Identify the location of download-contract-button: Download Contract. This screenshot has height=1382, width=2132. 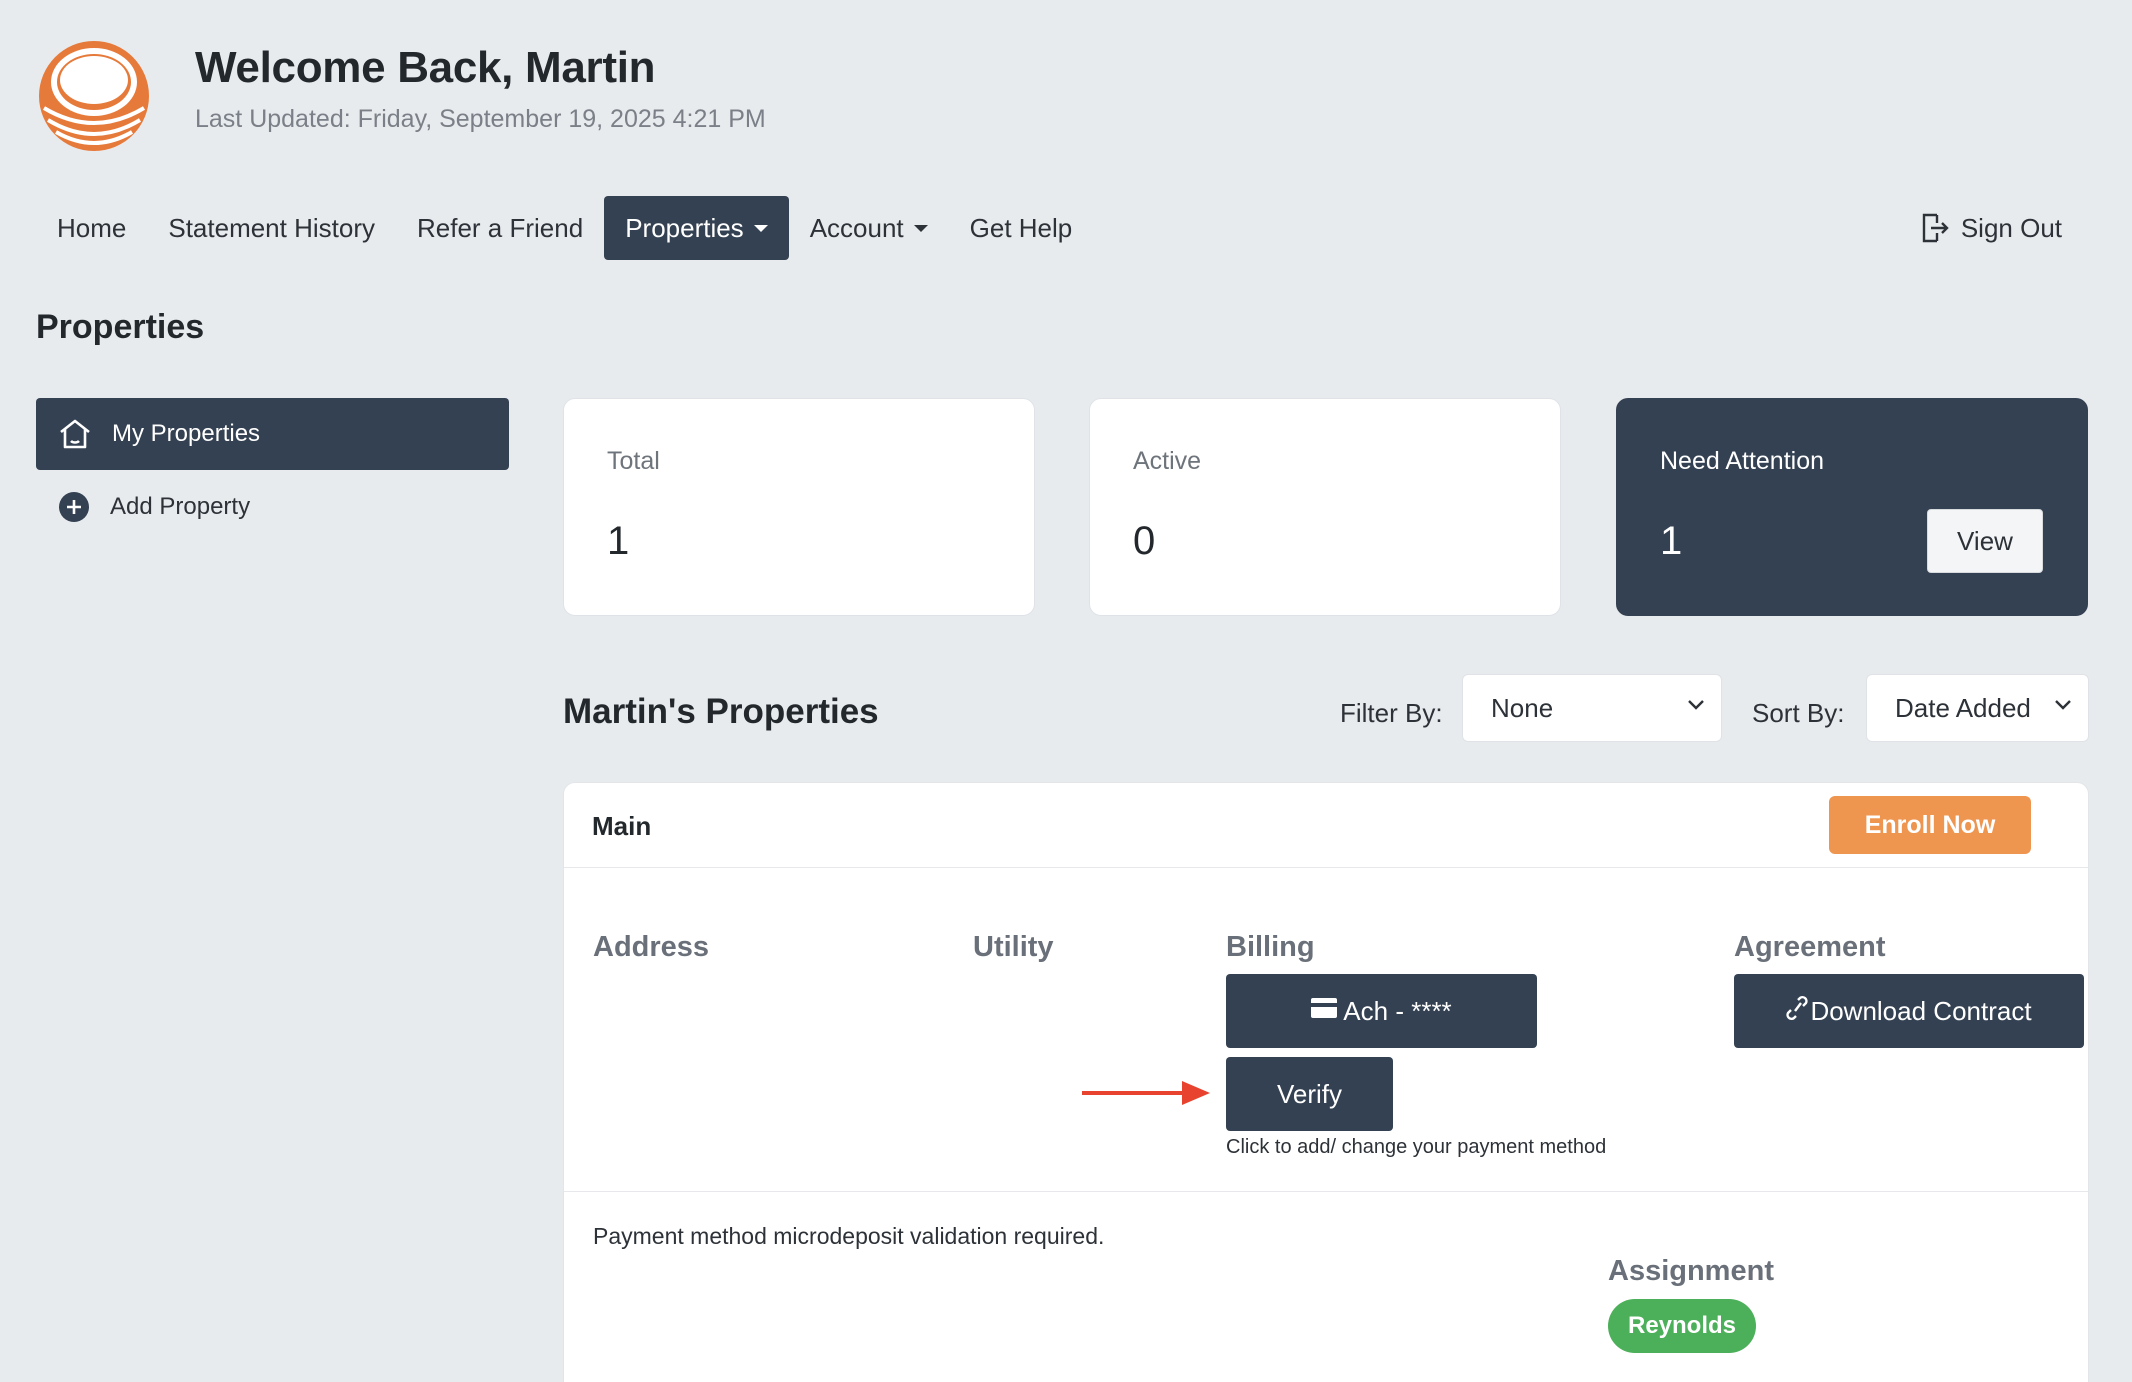
(1909, 1011).